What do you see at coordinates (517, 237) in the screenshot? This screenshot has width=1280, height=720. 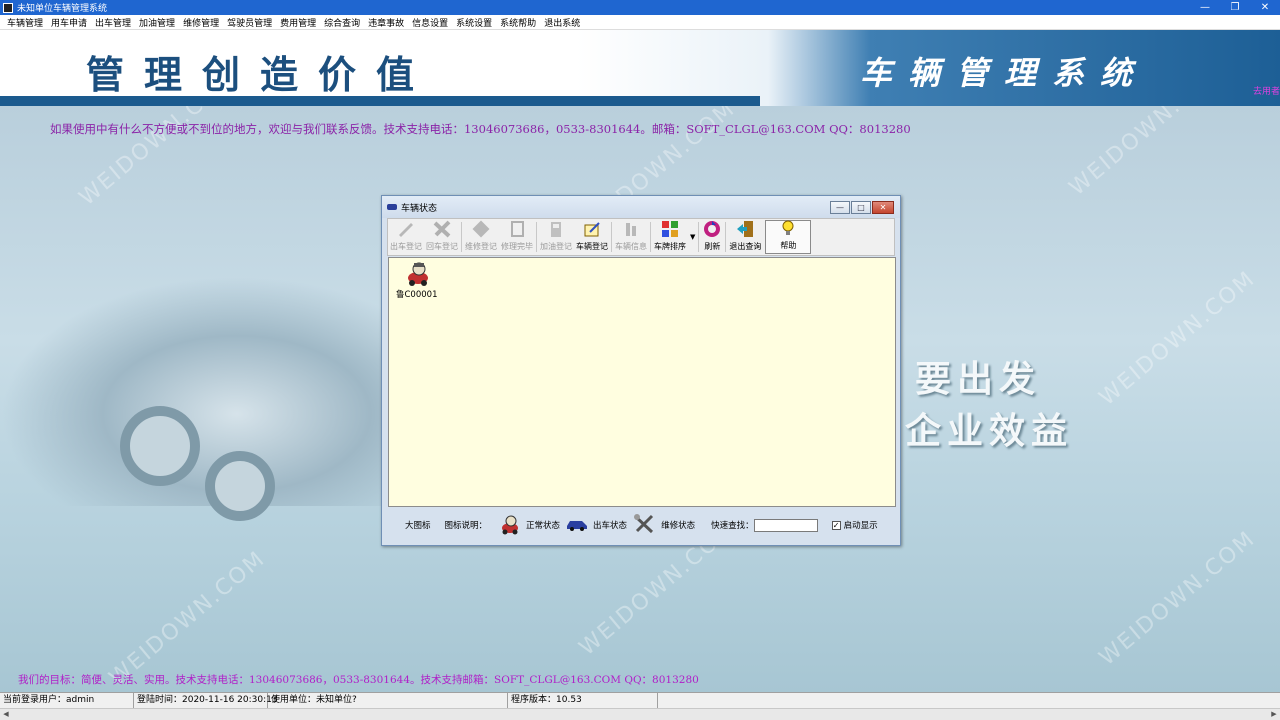 I see `repair-complete-button: 修理完毕` at bounding box center [517, 237].